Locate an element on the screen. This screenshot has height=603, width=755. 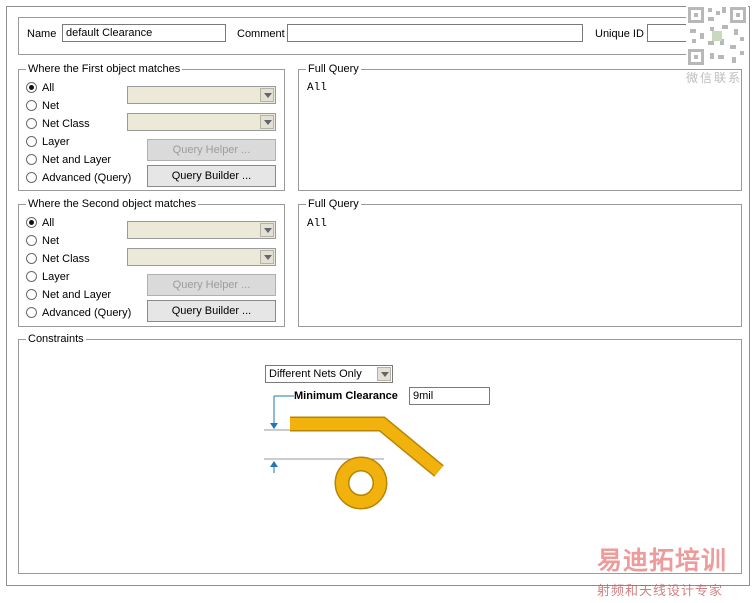
first-object-title: Where the First object matches is located at coordinates (104, 69).